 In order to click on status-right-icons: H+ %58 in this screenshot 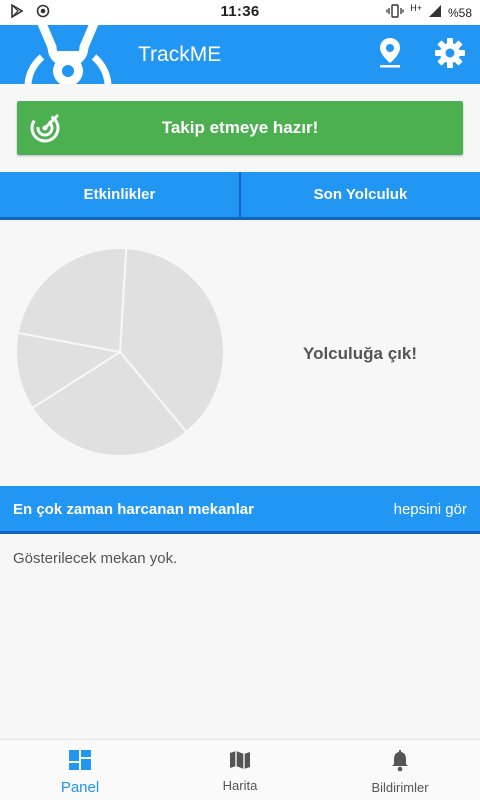, I will do `click(429, 11)`.